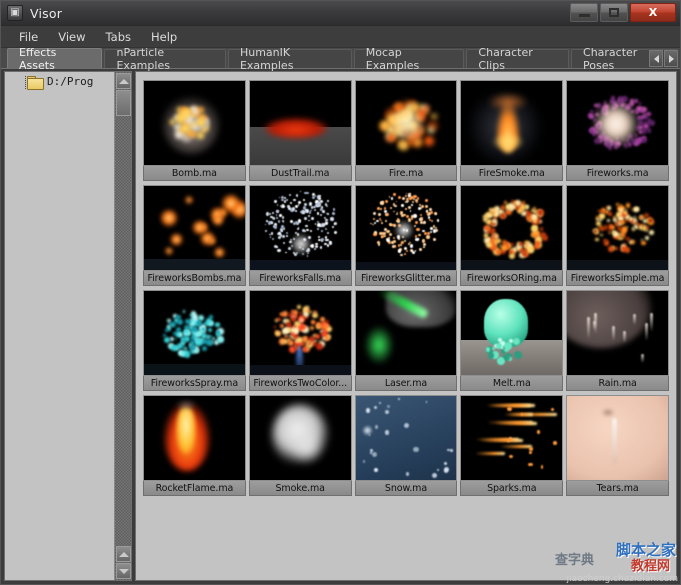 The width and height of the screenshot is (681, 585). What do you see at coordinates (406, 438) in the screenshot?
I see `asset-thumbnail-snow` at bounding box center [406, 438].